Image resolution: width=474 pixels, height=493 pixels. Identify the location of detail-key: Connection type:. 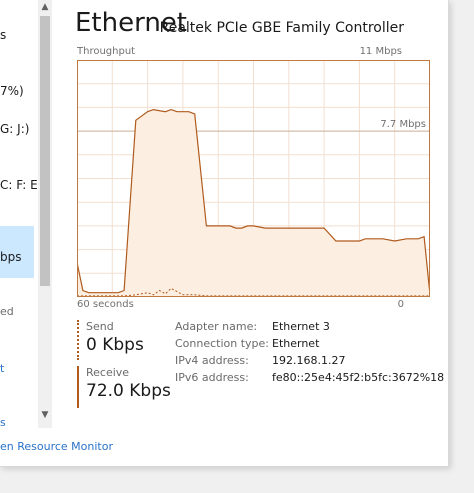
(222, 343).